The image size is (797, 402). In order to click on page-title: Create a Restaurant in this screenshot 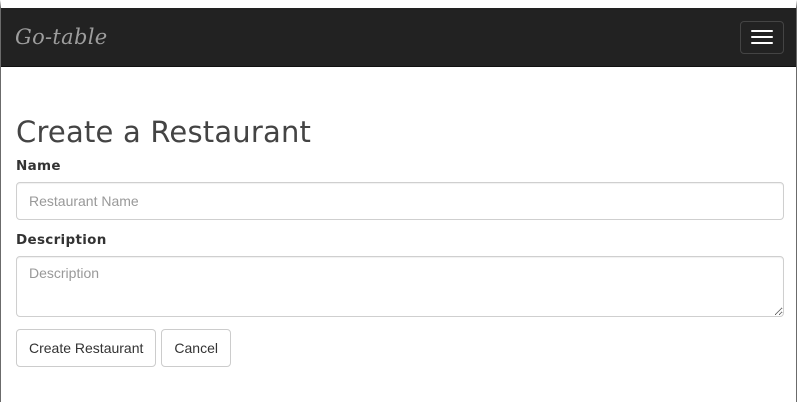, I will do `click(164, 132)`.